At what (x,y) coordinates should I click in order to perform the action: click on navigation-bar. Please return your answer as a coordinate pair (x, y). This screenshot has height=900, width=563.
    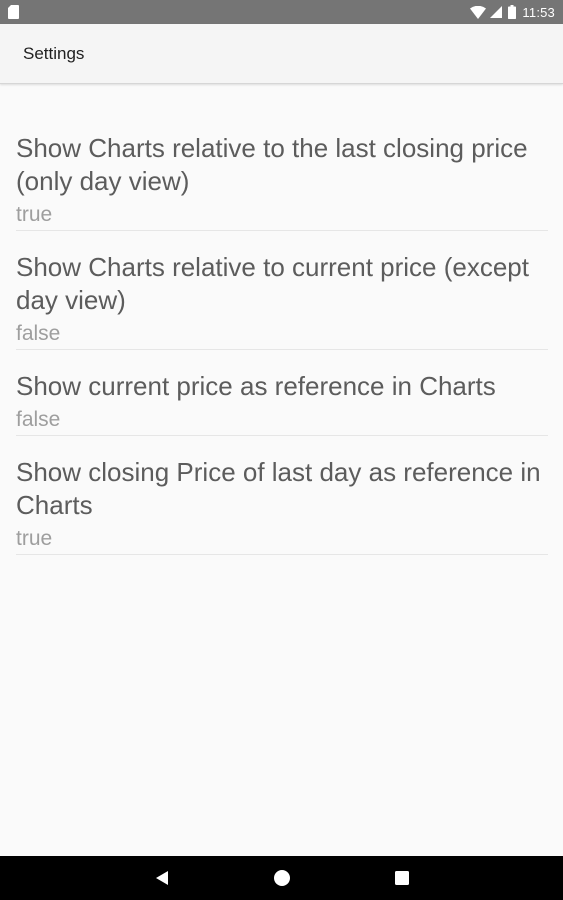
    Looking at the image, I should click on (281, 878).